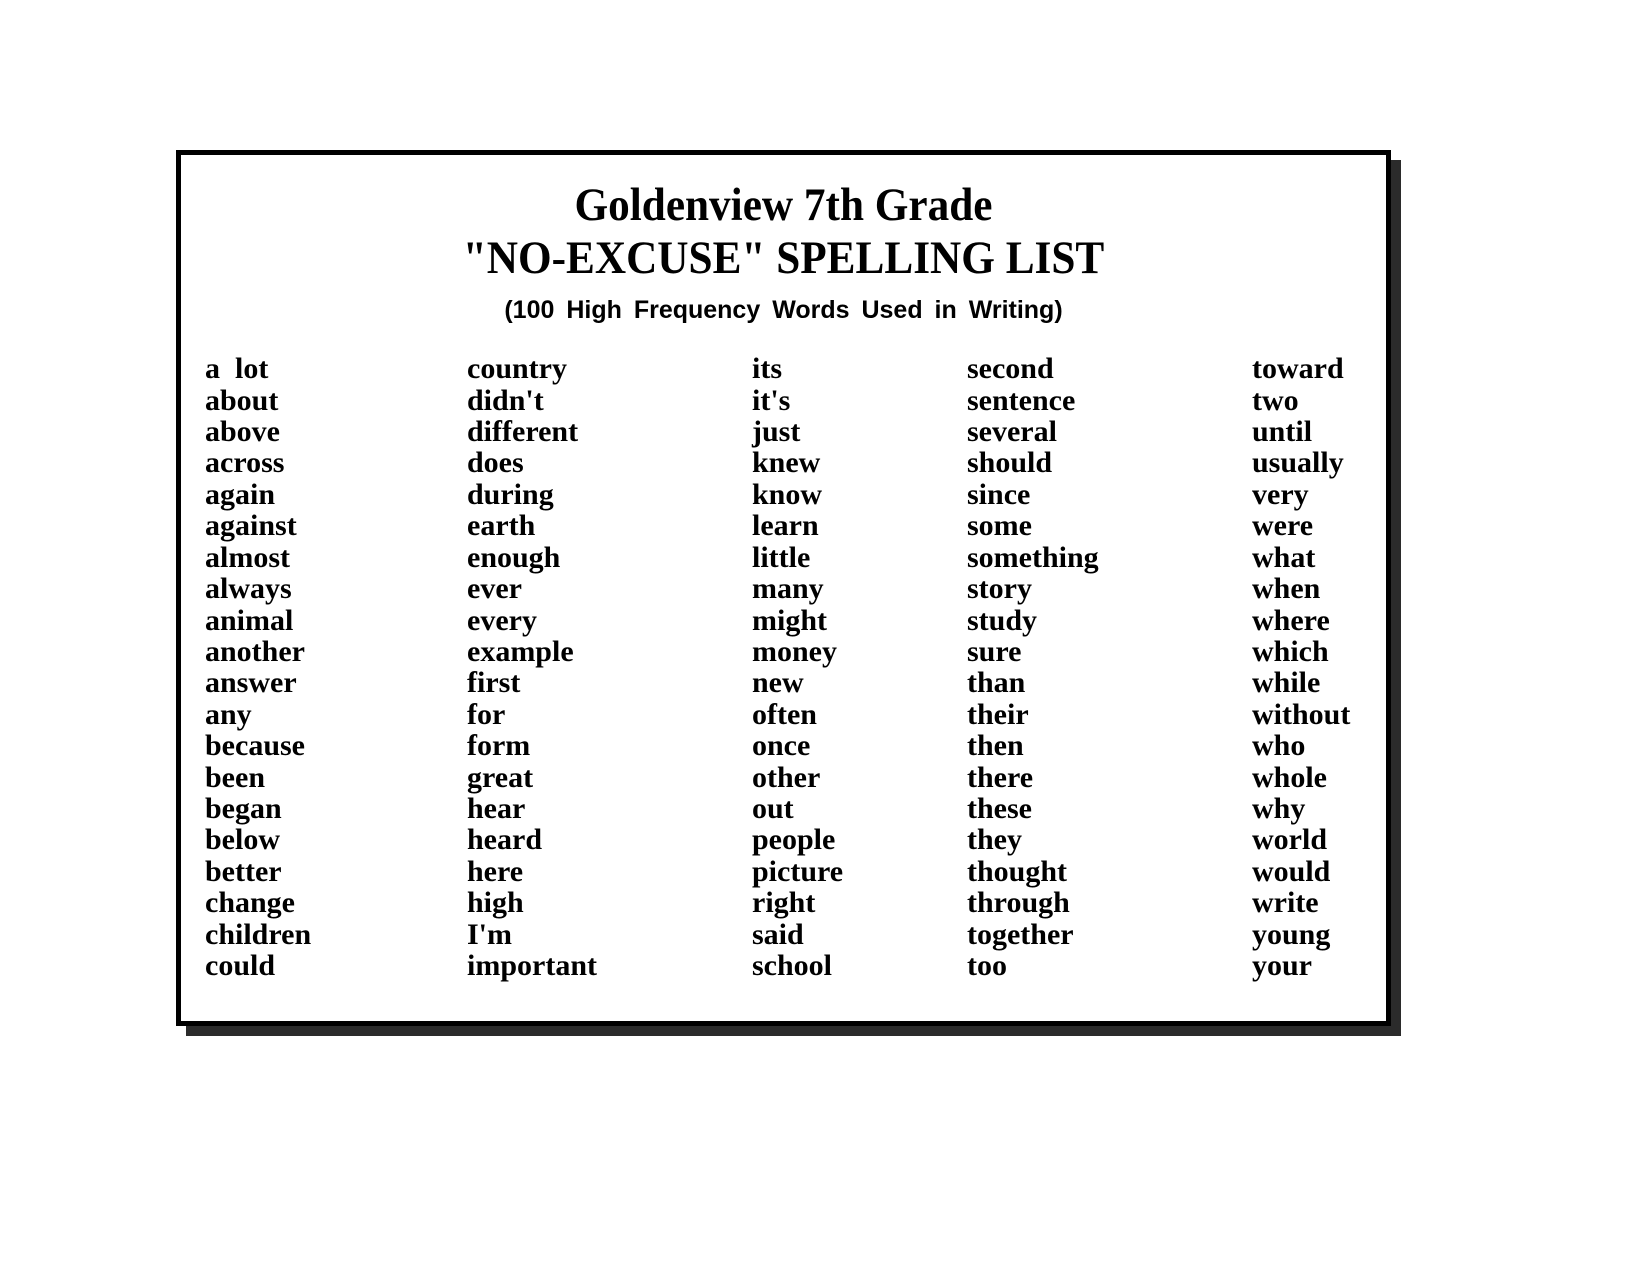 Image resolution: width=1650 pixels, height=1275 pixels. I want to click on word-item: didn't, so click(505, 400).